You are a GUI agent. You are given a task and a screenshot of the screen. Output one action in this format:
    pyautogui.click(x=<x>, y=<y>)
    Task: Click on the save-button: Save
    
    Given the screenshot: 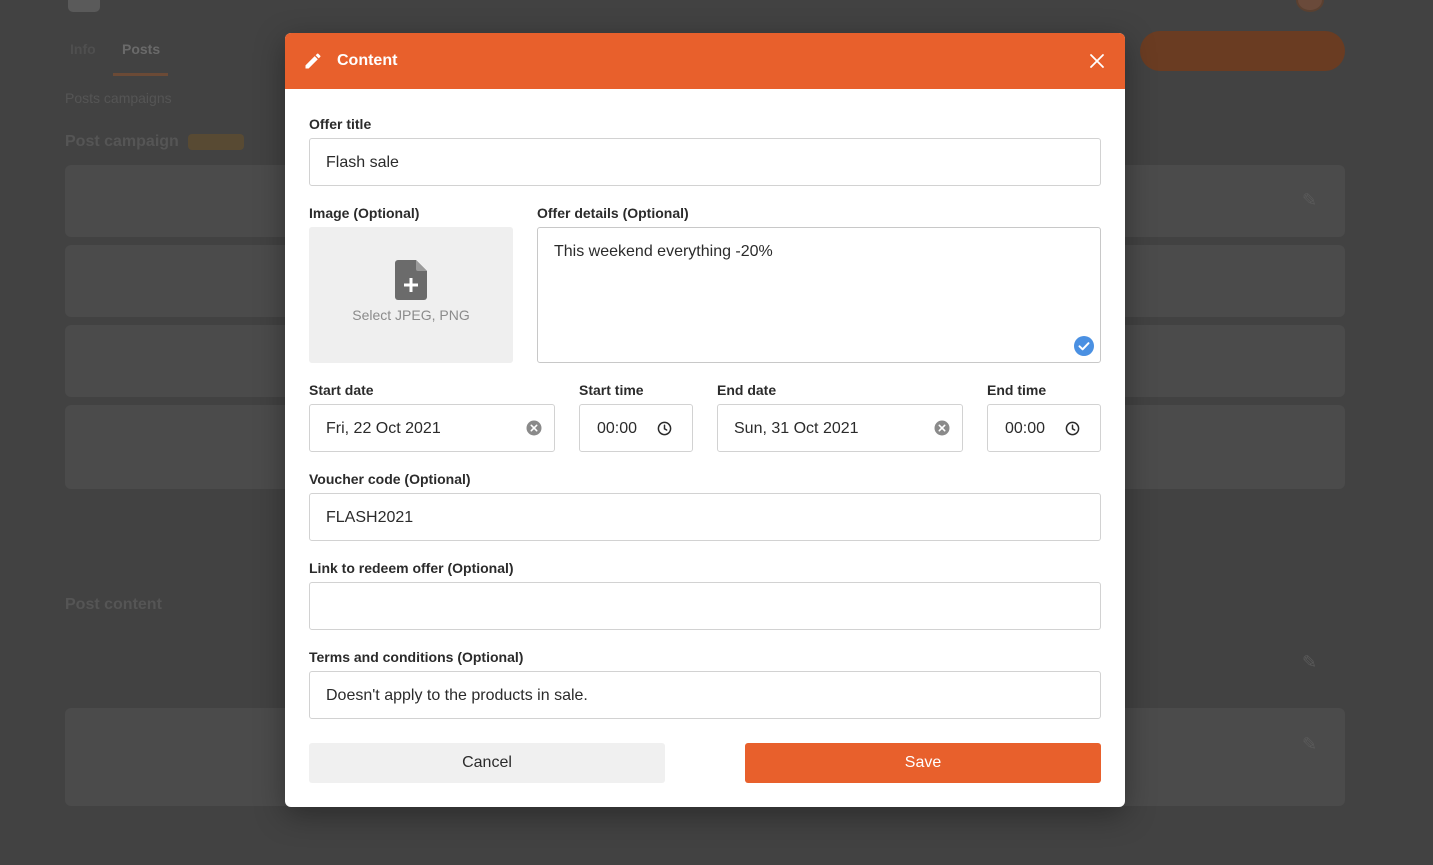 What is the action you would take?
    pyautogui.click(x=923, y=763)
    